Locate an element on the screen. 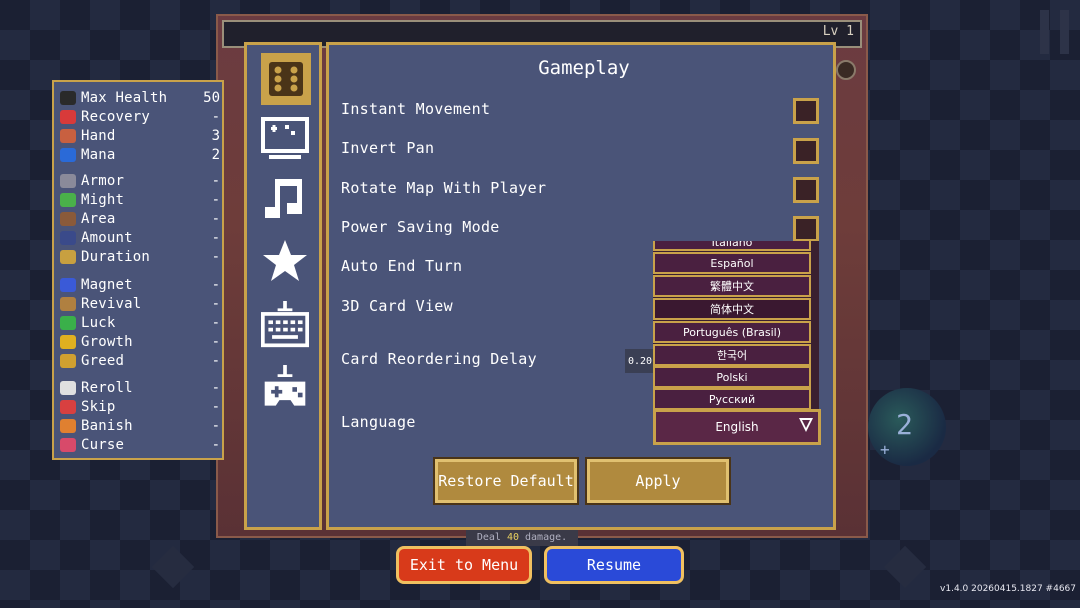  stat-row: Max Health 50 is located at coordinates (140, 97).